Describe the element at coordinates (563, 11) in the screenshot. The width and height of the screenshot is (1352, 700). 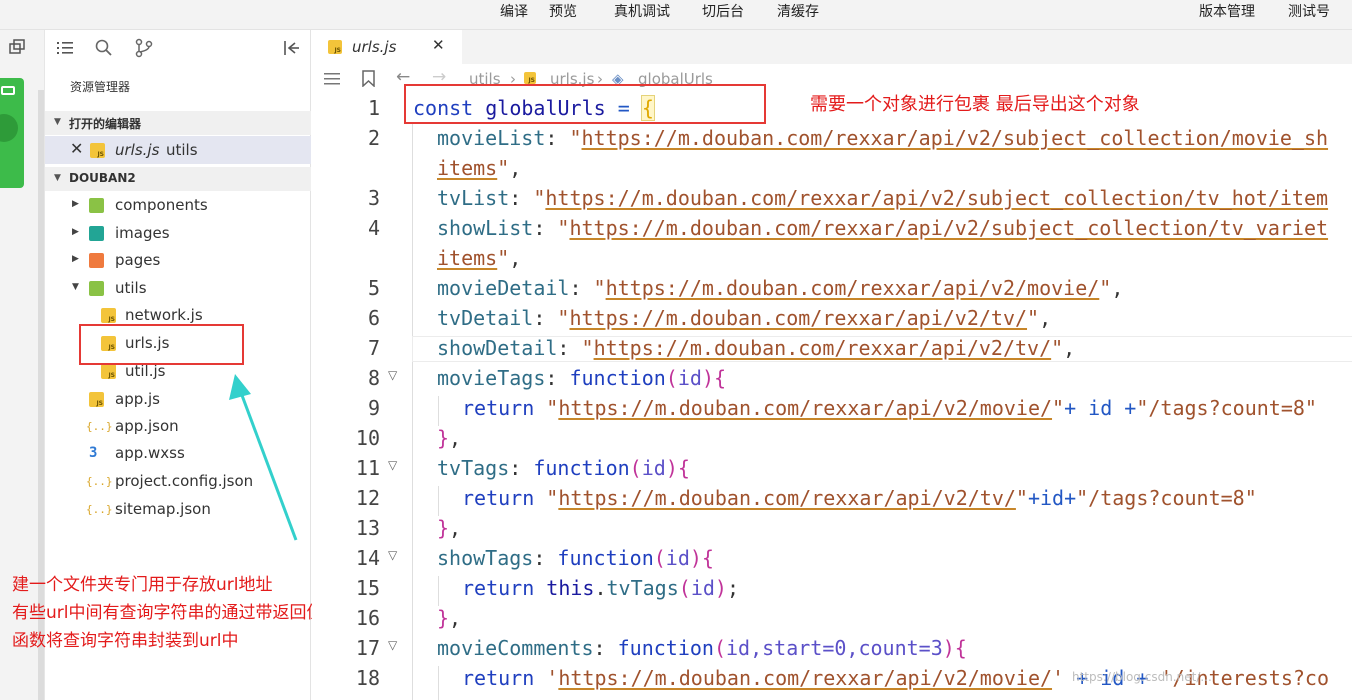
I see `preview-button: 预览` at that location.